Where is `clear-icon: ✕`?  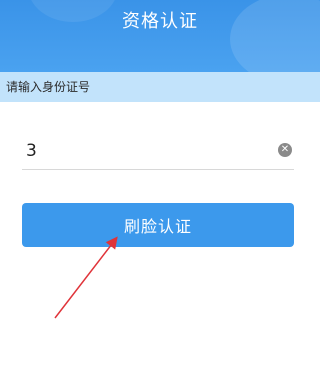 clear-icon: ✕ is located at coordinates (285, 150).